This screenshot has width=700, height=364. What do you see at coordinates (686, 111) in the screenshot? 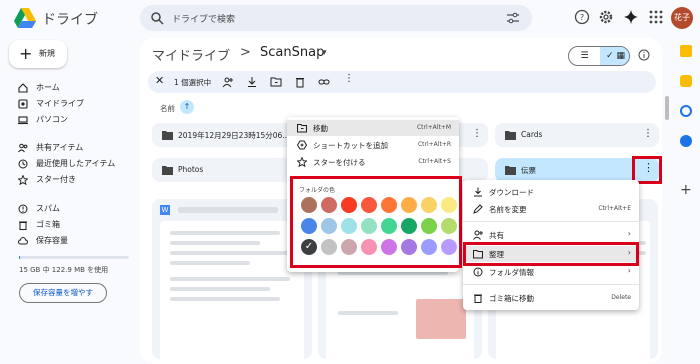
I see `tasks-app-icon` at bounding box center [686, 111].